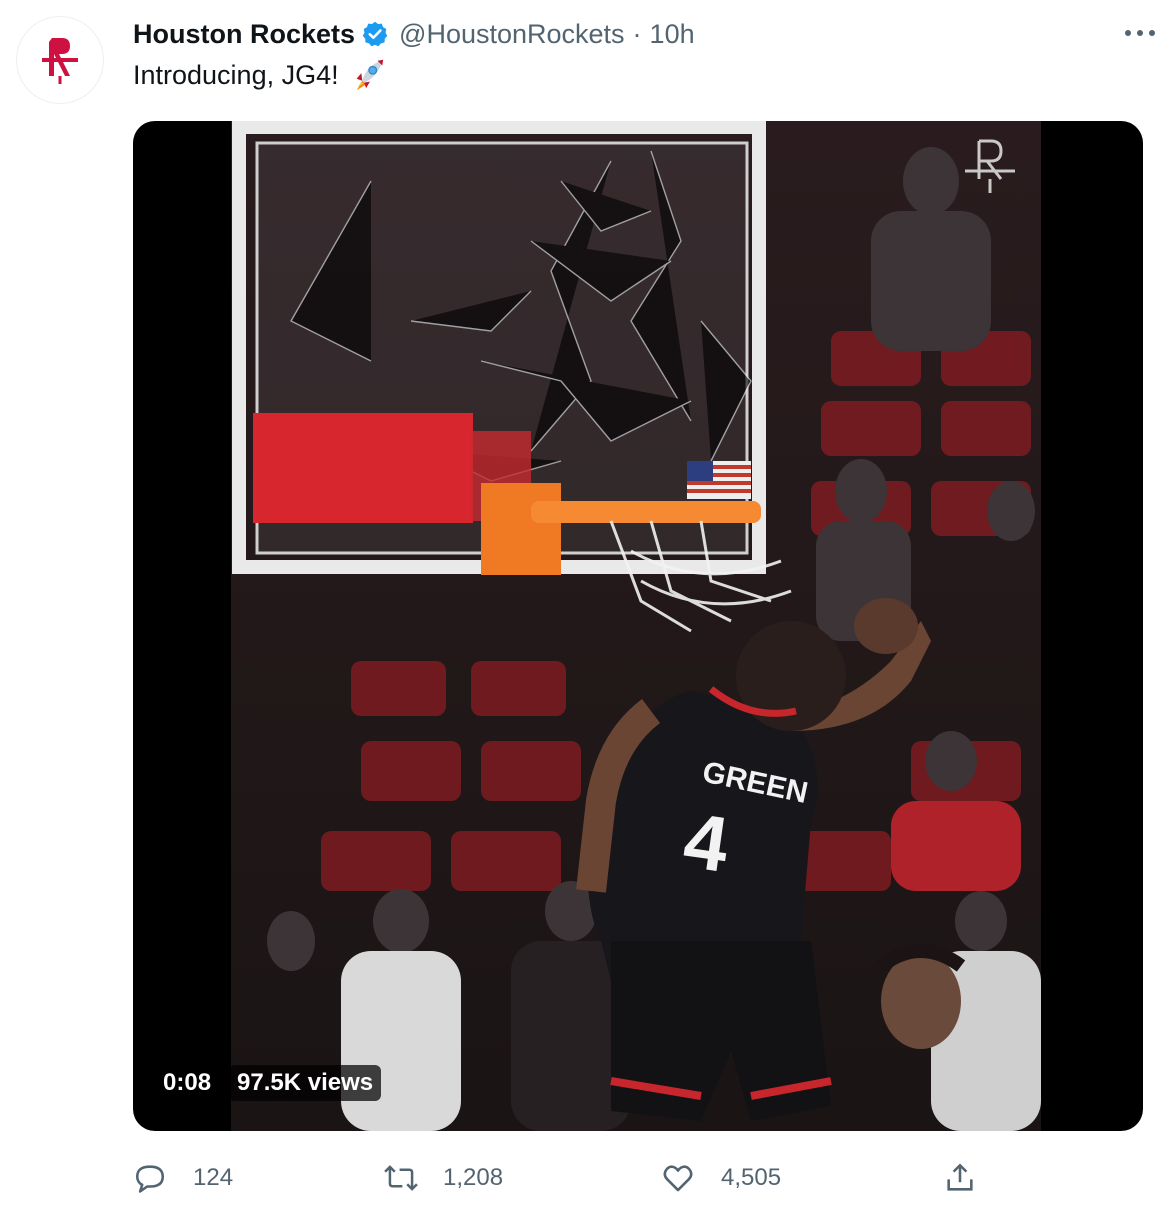 The height and width of the screenshot is (1220, 1176). I want to click on video-view-count: 97.5K views, so click(305, 1083).